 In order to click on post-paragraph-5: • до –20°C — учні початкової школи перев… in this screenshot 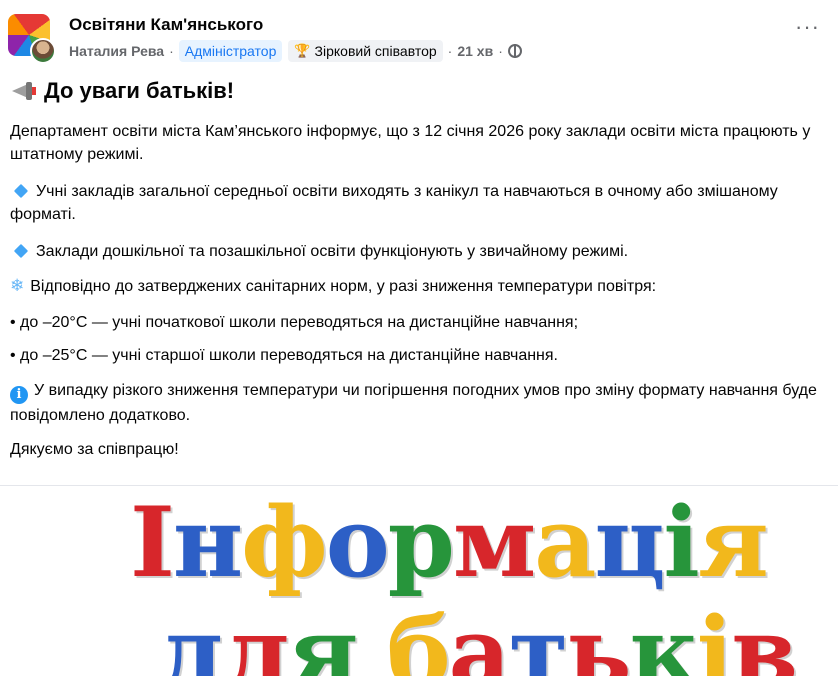, I will do `click(294, 322)`.